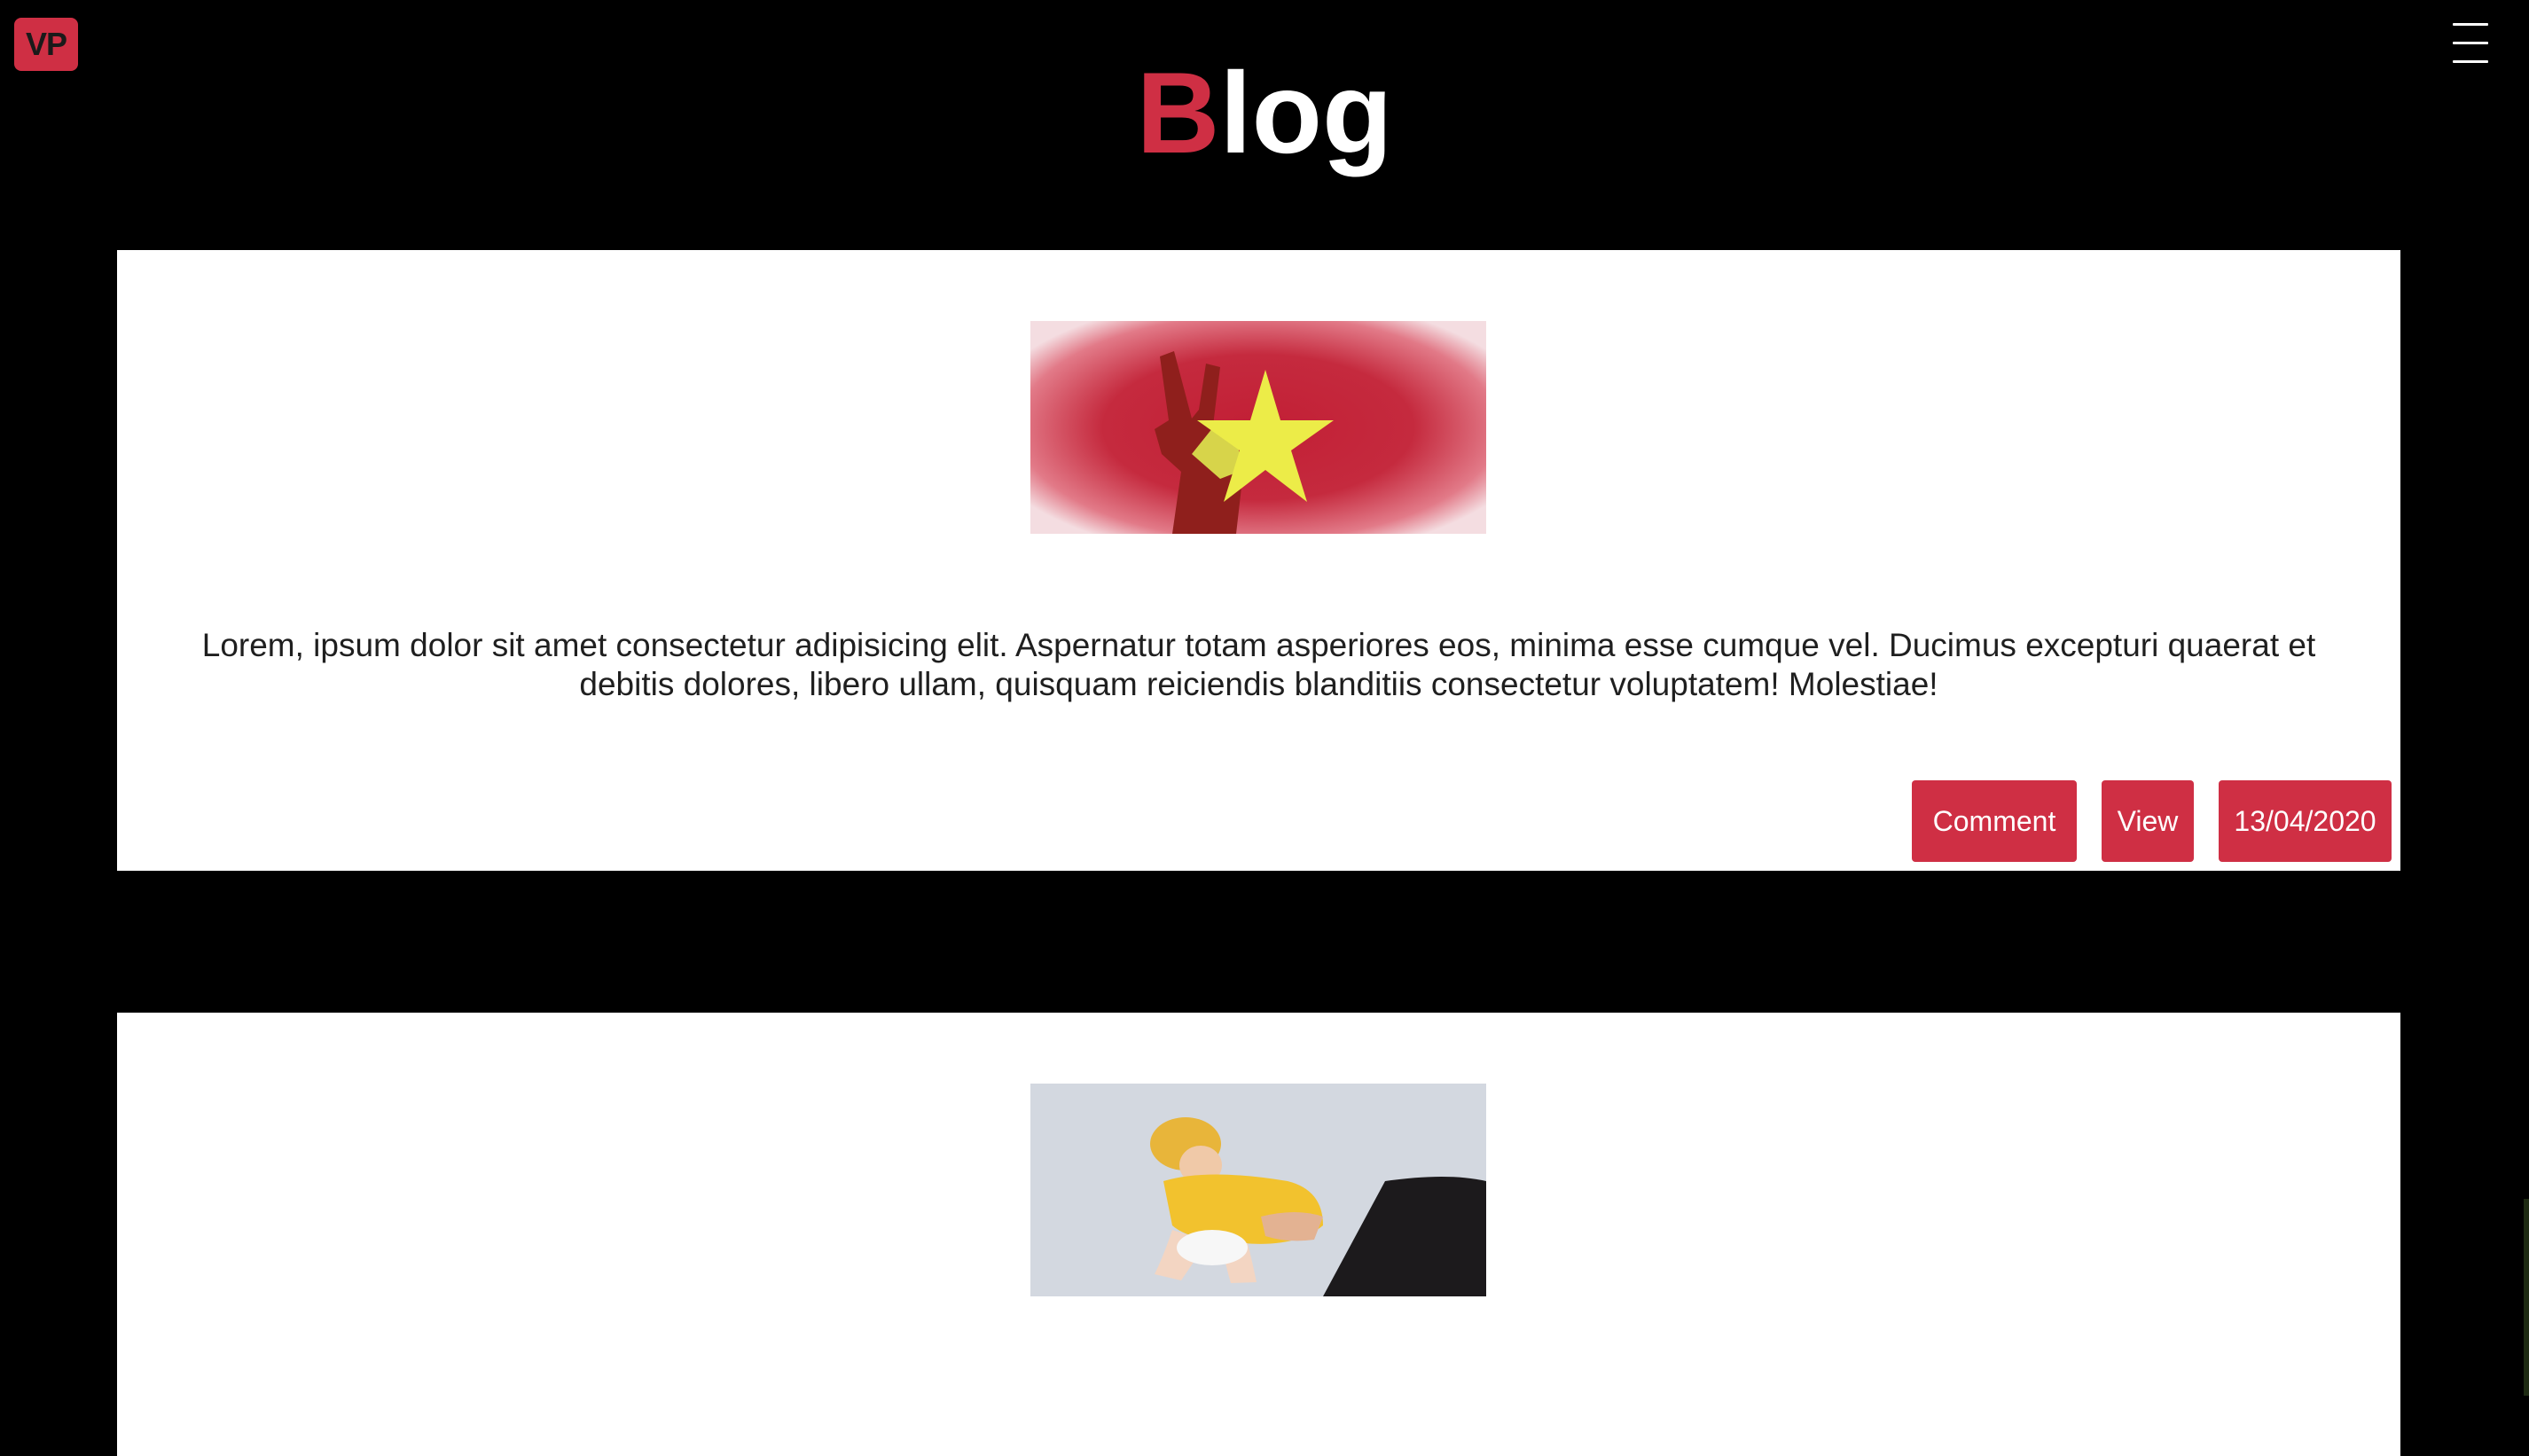 This screenshot has width=2529, height=1456. I want to click on post-image-vietnam-flag-hand, so click(1258, 427).